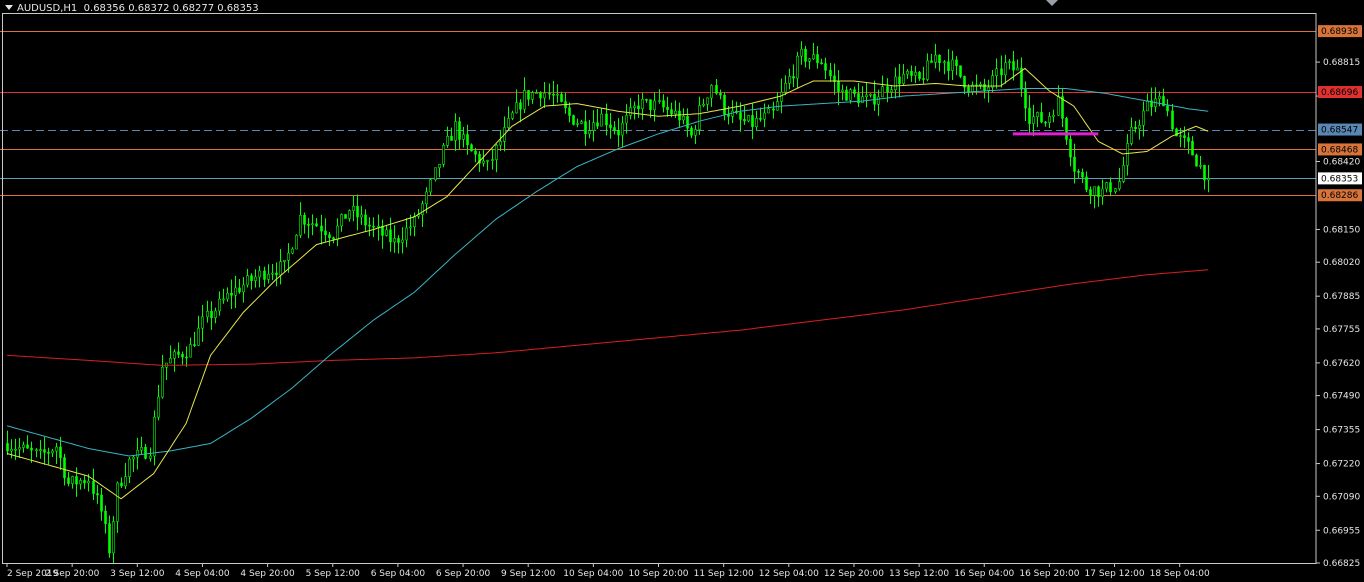 Image resolution: width=1364 pixels, height=582 pixels. Describe the element at coordinates (398, 574) in the screenshot. I see `time-tick-label: 6 Sep 04:00` at that location.